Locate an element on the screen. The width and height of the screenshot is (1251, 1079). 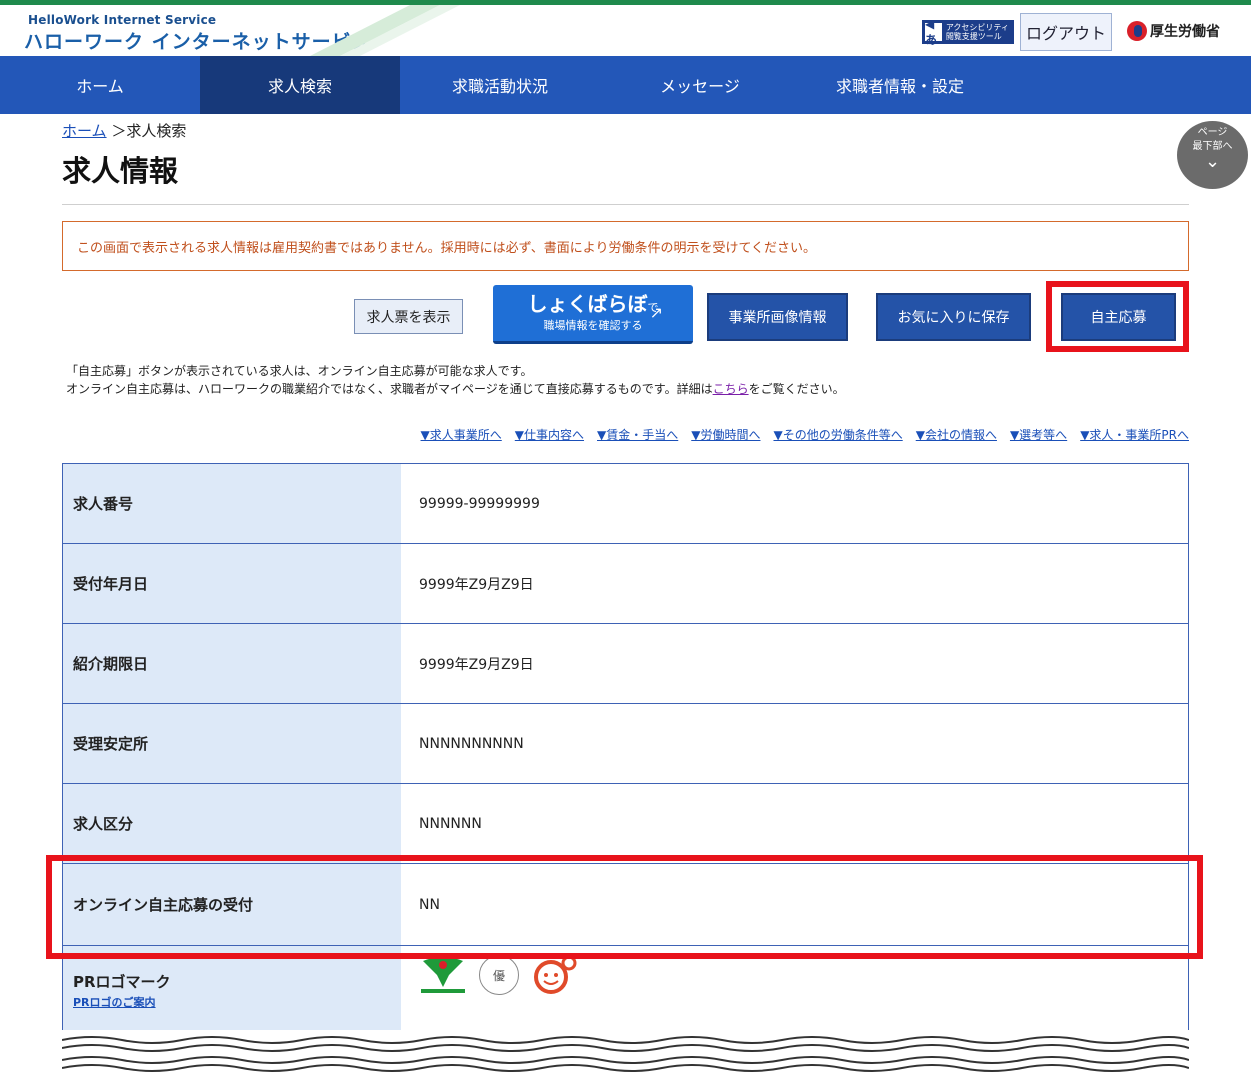
self-apply-highlight is located at coordinates (1117, 316).